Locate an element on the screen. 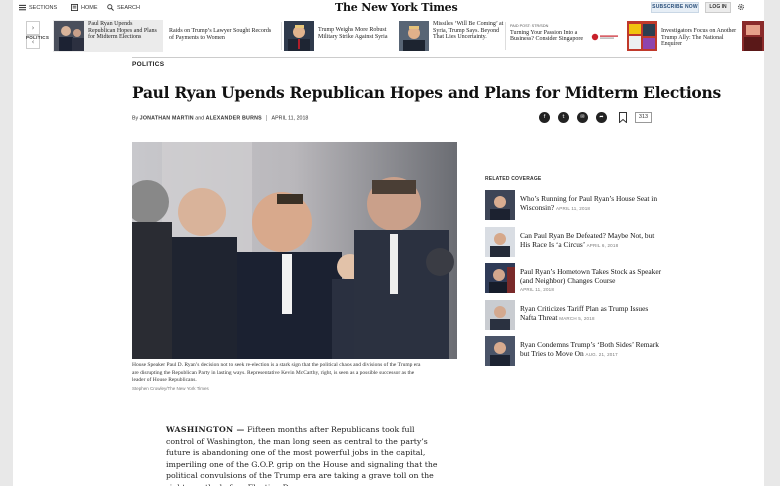 Image resolution: width=780 pixels, height=486 pixels. article-date: APRIL 11, 2018 is located at coordinates (290, 118).